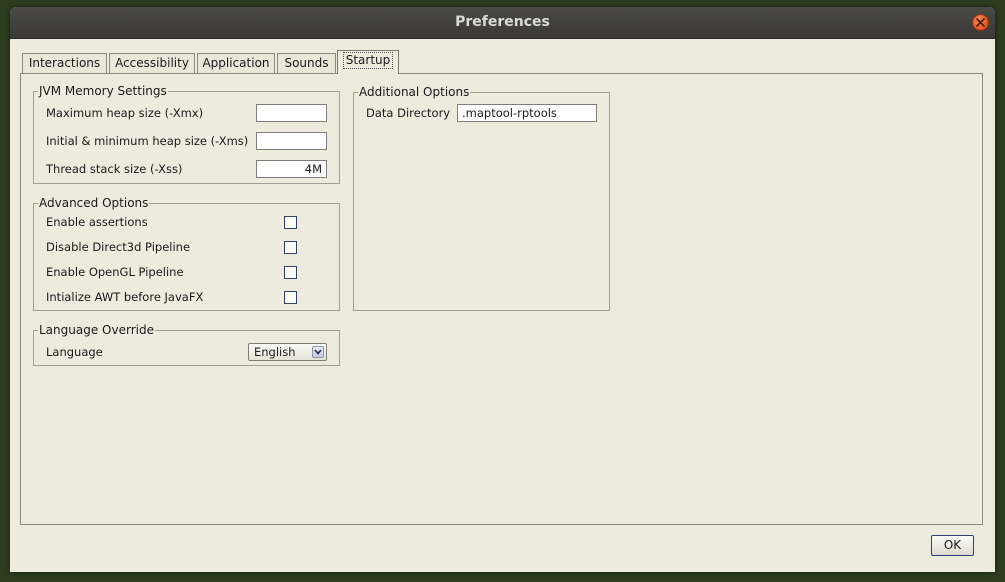 This screenshot has width=1005, height=582. What do you see at coordinates (952, 545) in the screenshot?
I see `ok-button: OK` at bounding box center [952, 545].